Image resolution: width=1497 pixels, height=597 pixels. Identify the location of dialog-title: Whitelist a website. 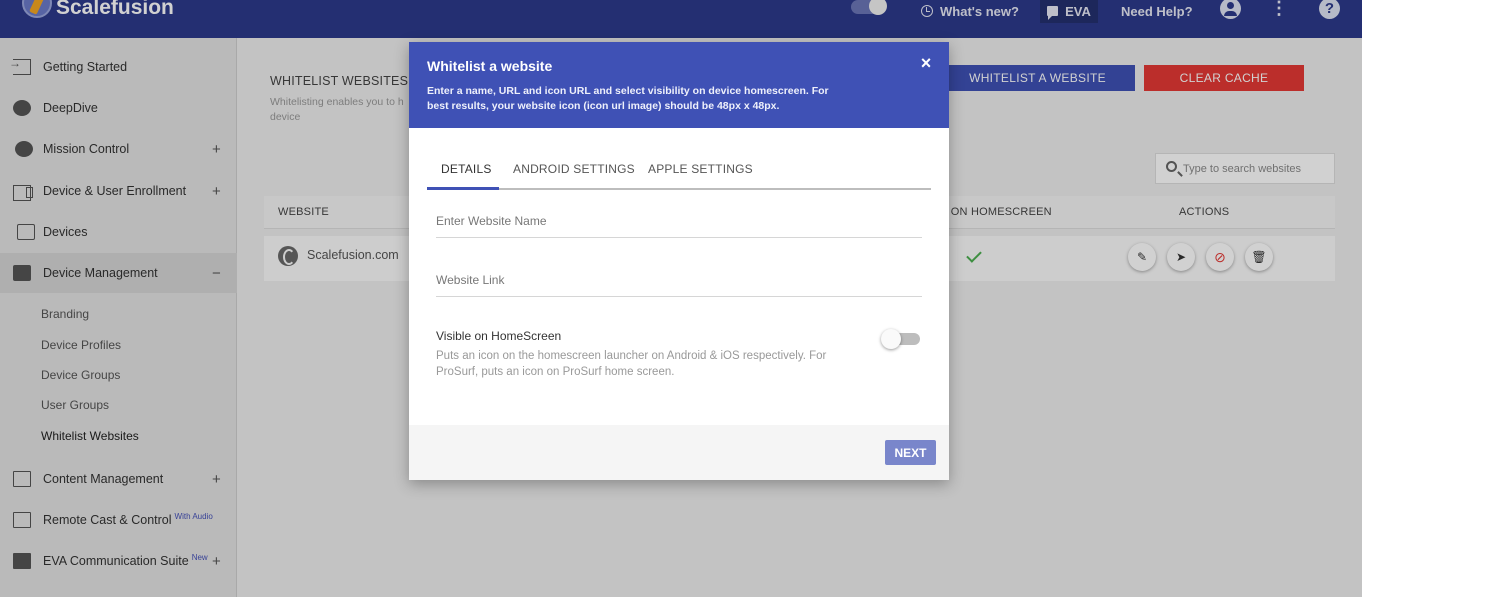
(490, 66).